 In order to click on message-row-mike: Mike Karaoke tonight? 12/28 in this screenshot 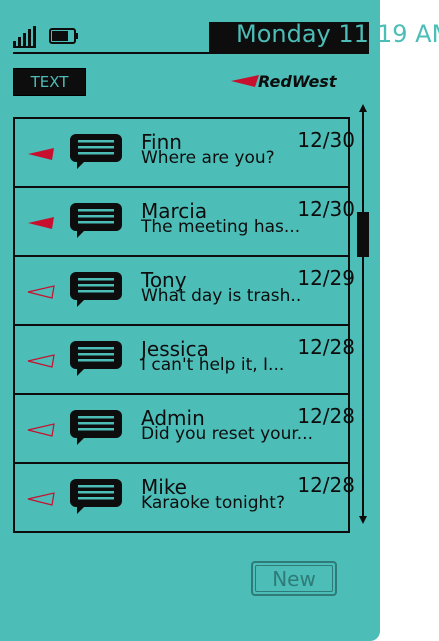, I will do `click(185, 498)`.